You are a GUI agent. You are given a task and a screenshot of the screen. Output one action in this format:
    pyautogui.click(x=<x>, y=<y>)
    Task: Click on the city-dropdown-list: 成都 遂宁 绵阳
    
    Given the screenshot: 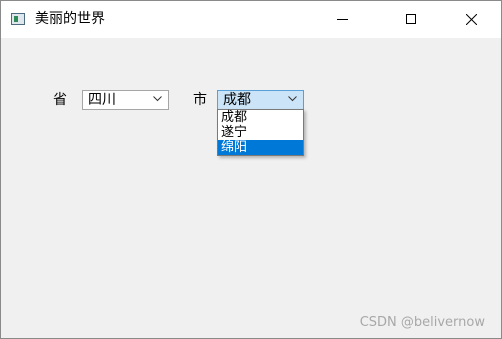 What is the action you would take?
    pyautogui.click(x=260, y=132)
    